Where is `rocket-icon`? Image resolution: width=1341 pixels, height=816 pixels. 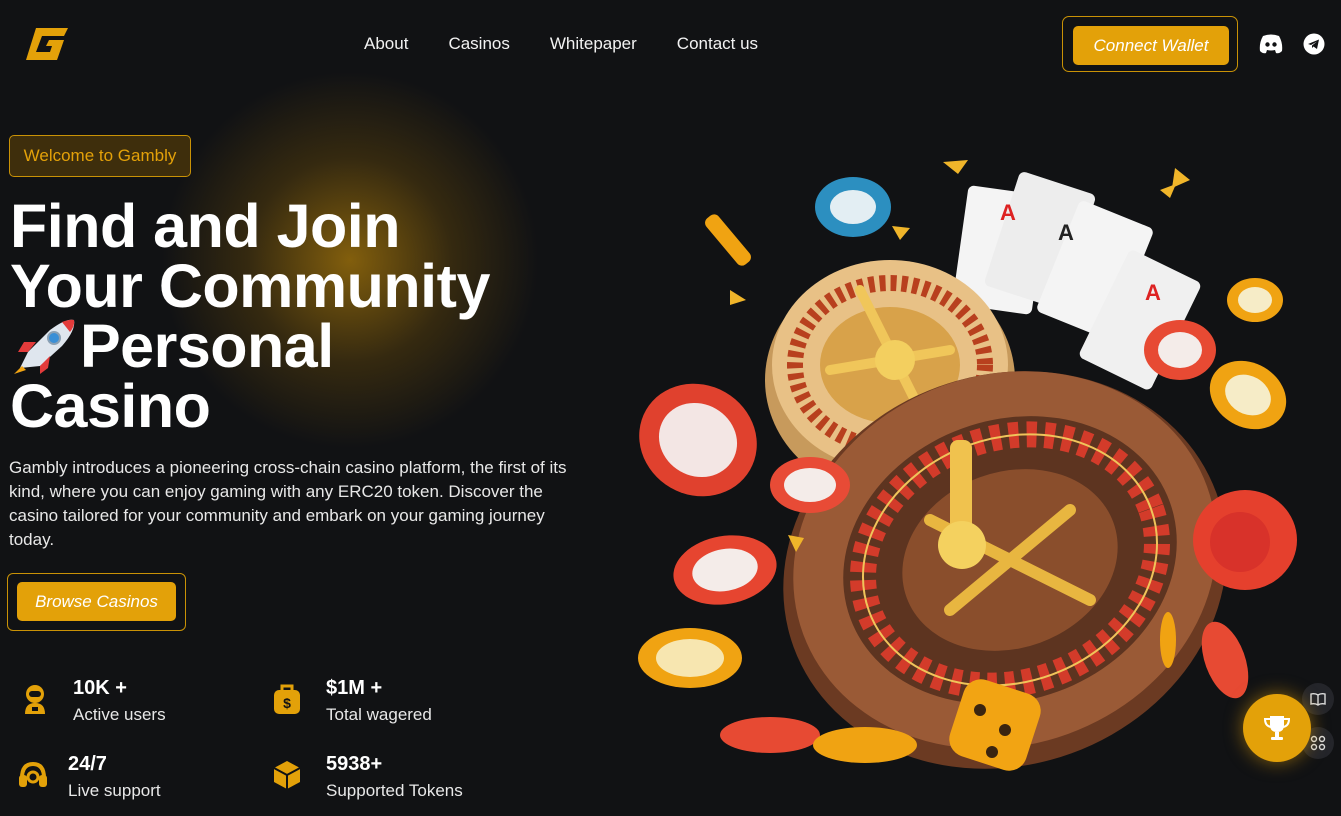 rocket-icon is located at coordinates (44, 346).